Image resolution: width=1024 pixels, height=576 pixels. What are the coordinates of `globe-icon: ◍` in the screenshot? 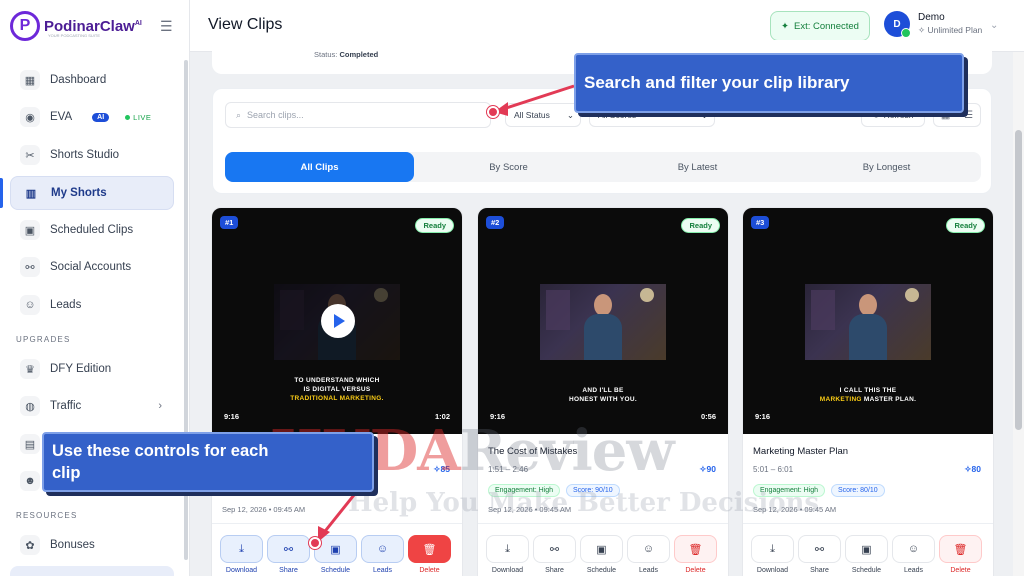 It's located at (30, 406).